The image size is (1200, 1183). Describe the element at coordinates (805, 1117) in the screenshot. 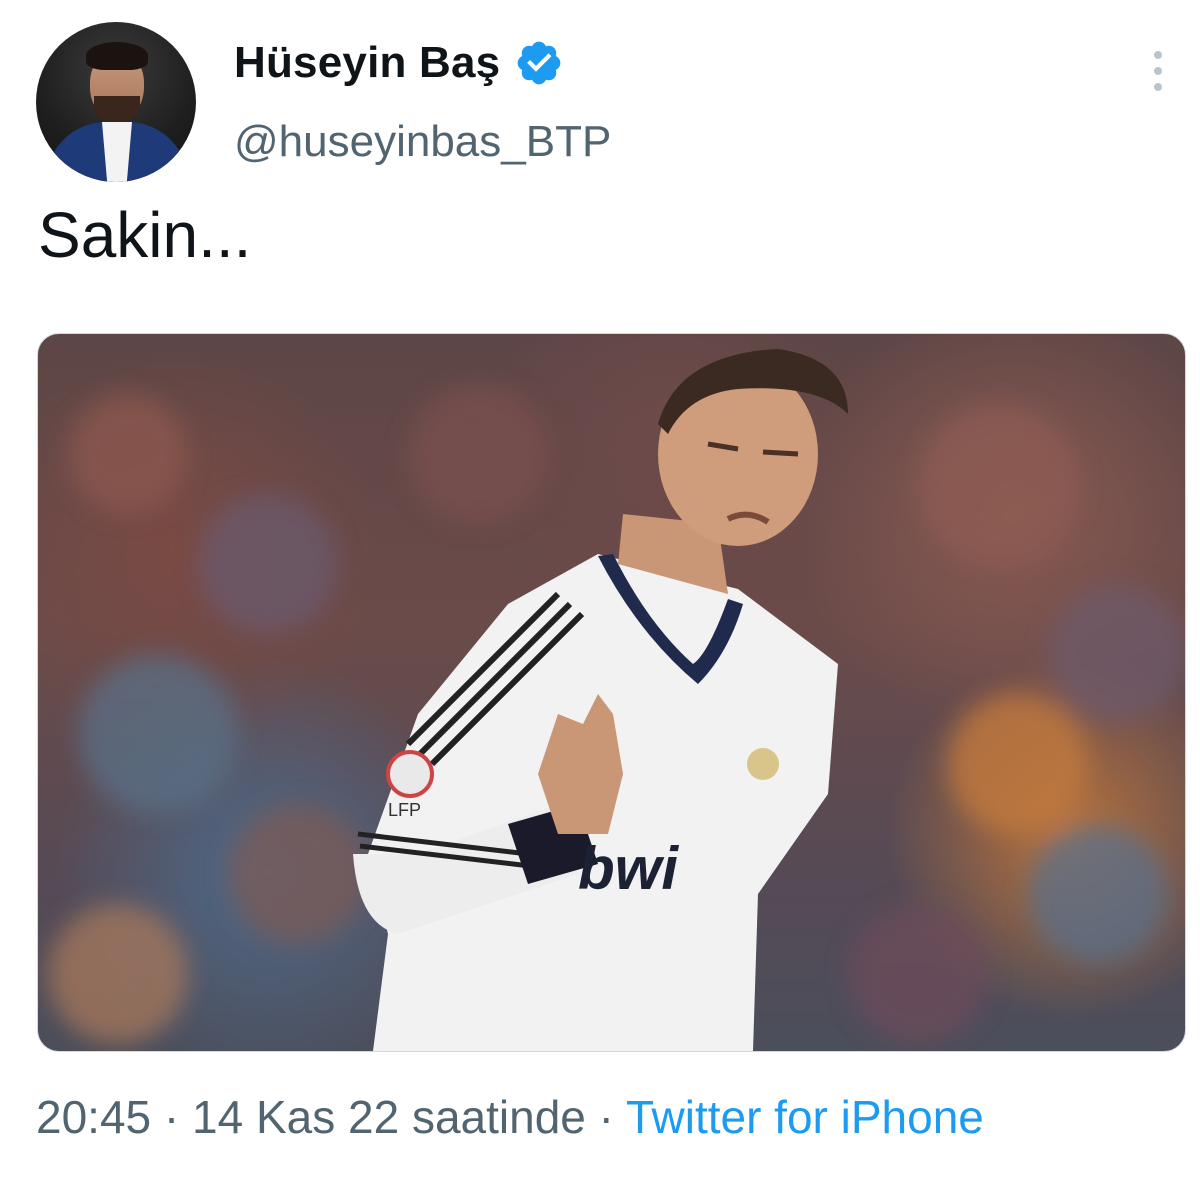

I see `tweet-source-link: Twitter for iPhone` at that location.